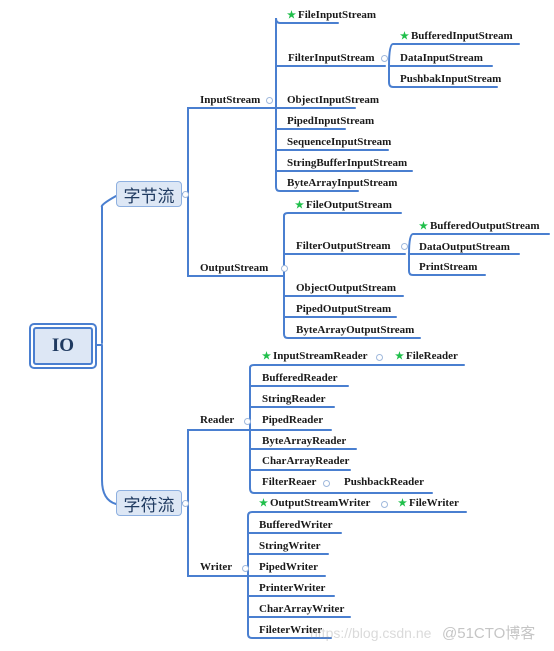  What do you see at coordinates (464, 247) in the screenshot?
I see `node-dataoutputstream: DataOutputStream` at bounding box center [464, 247].